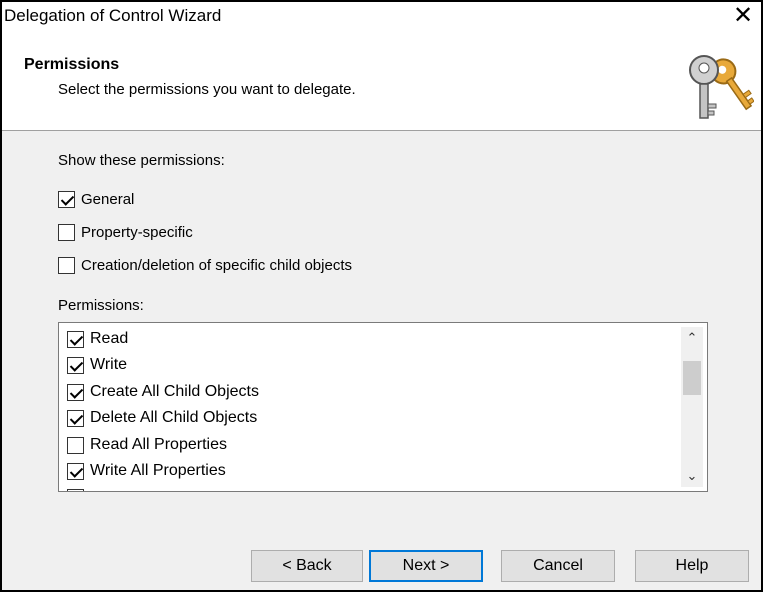  Describe the element at coordinates (174, 417) in the screenshot. I see `permission-label: Delete All Child Objects` at that location.